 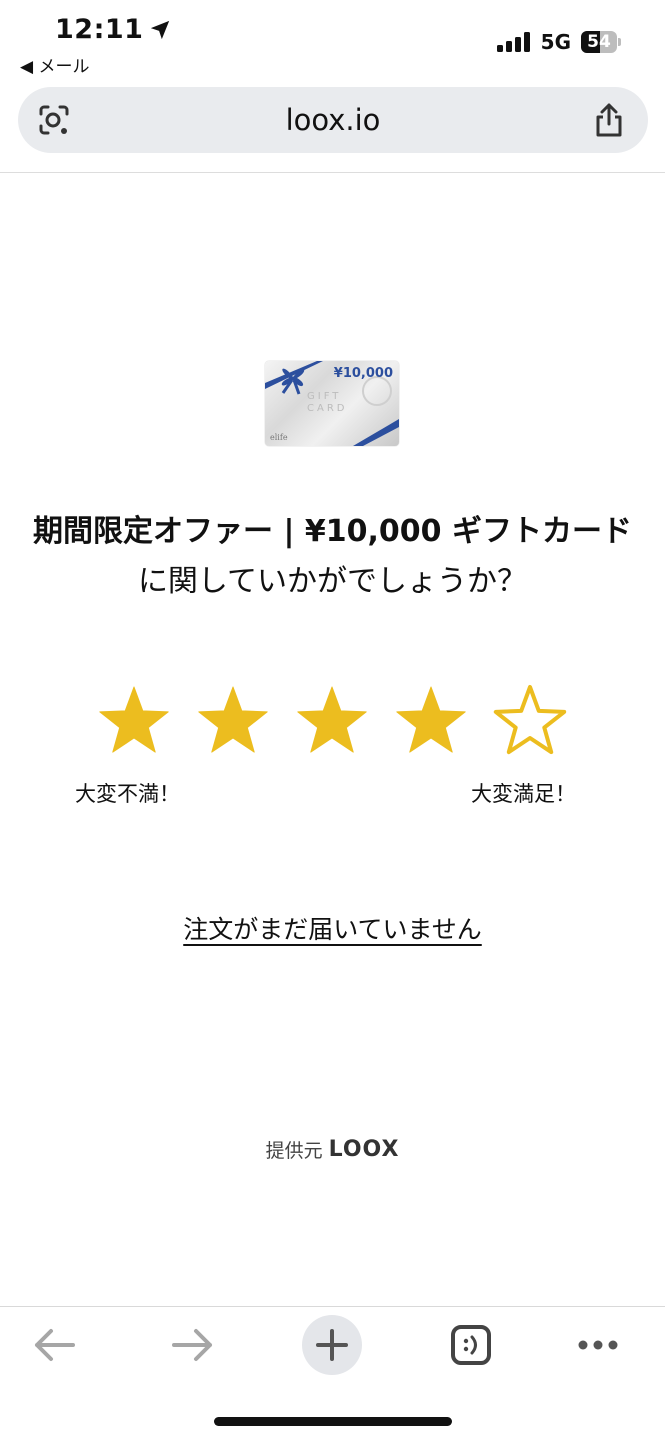 I want to click on plus-icon, so click(x=332, y=1345).